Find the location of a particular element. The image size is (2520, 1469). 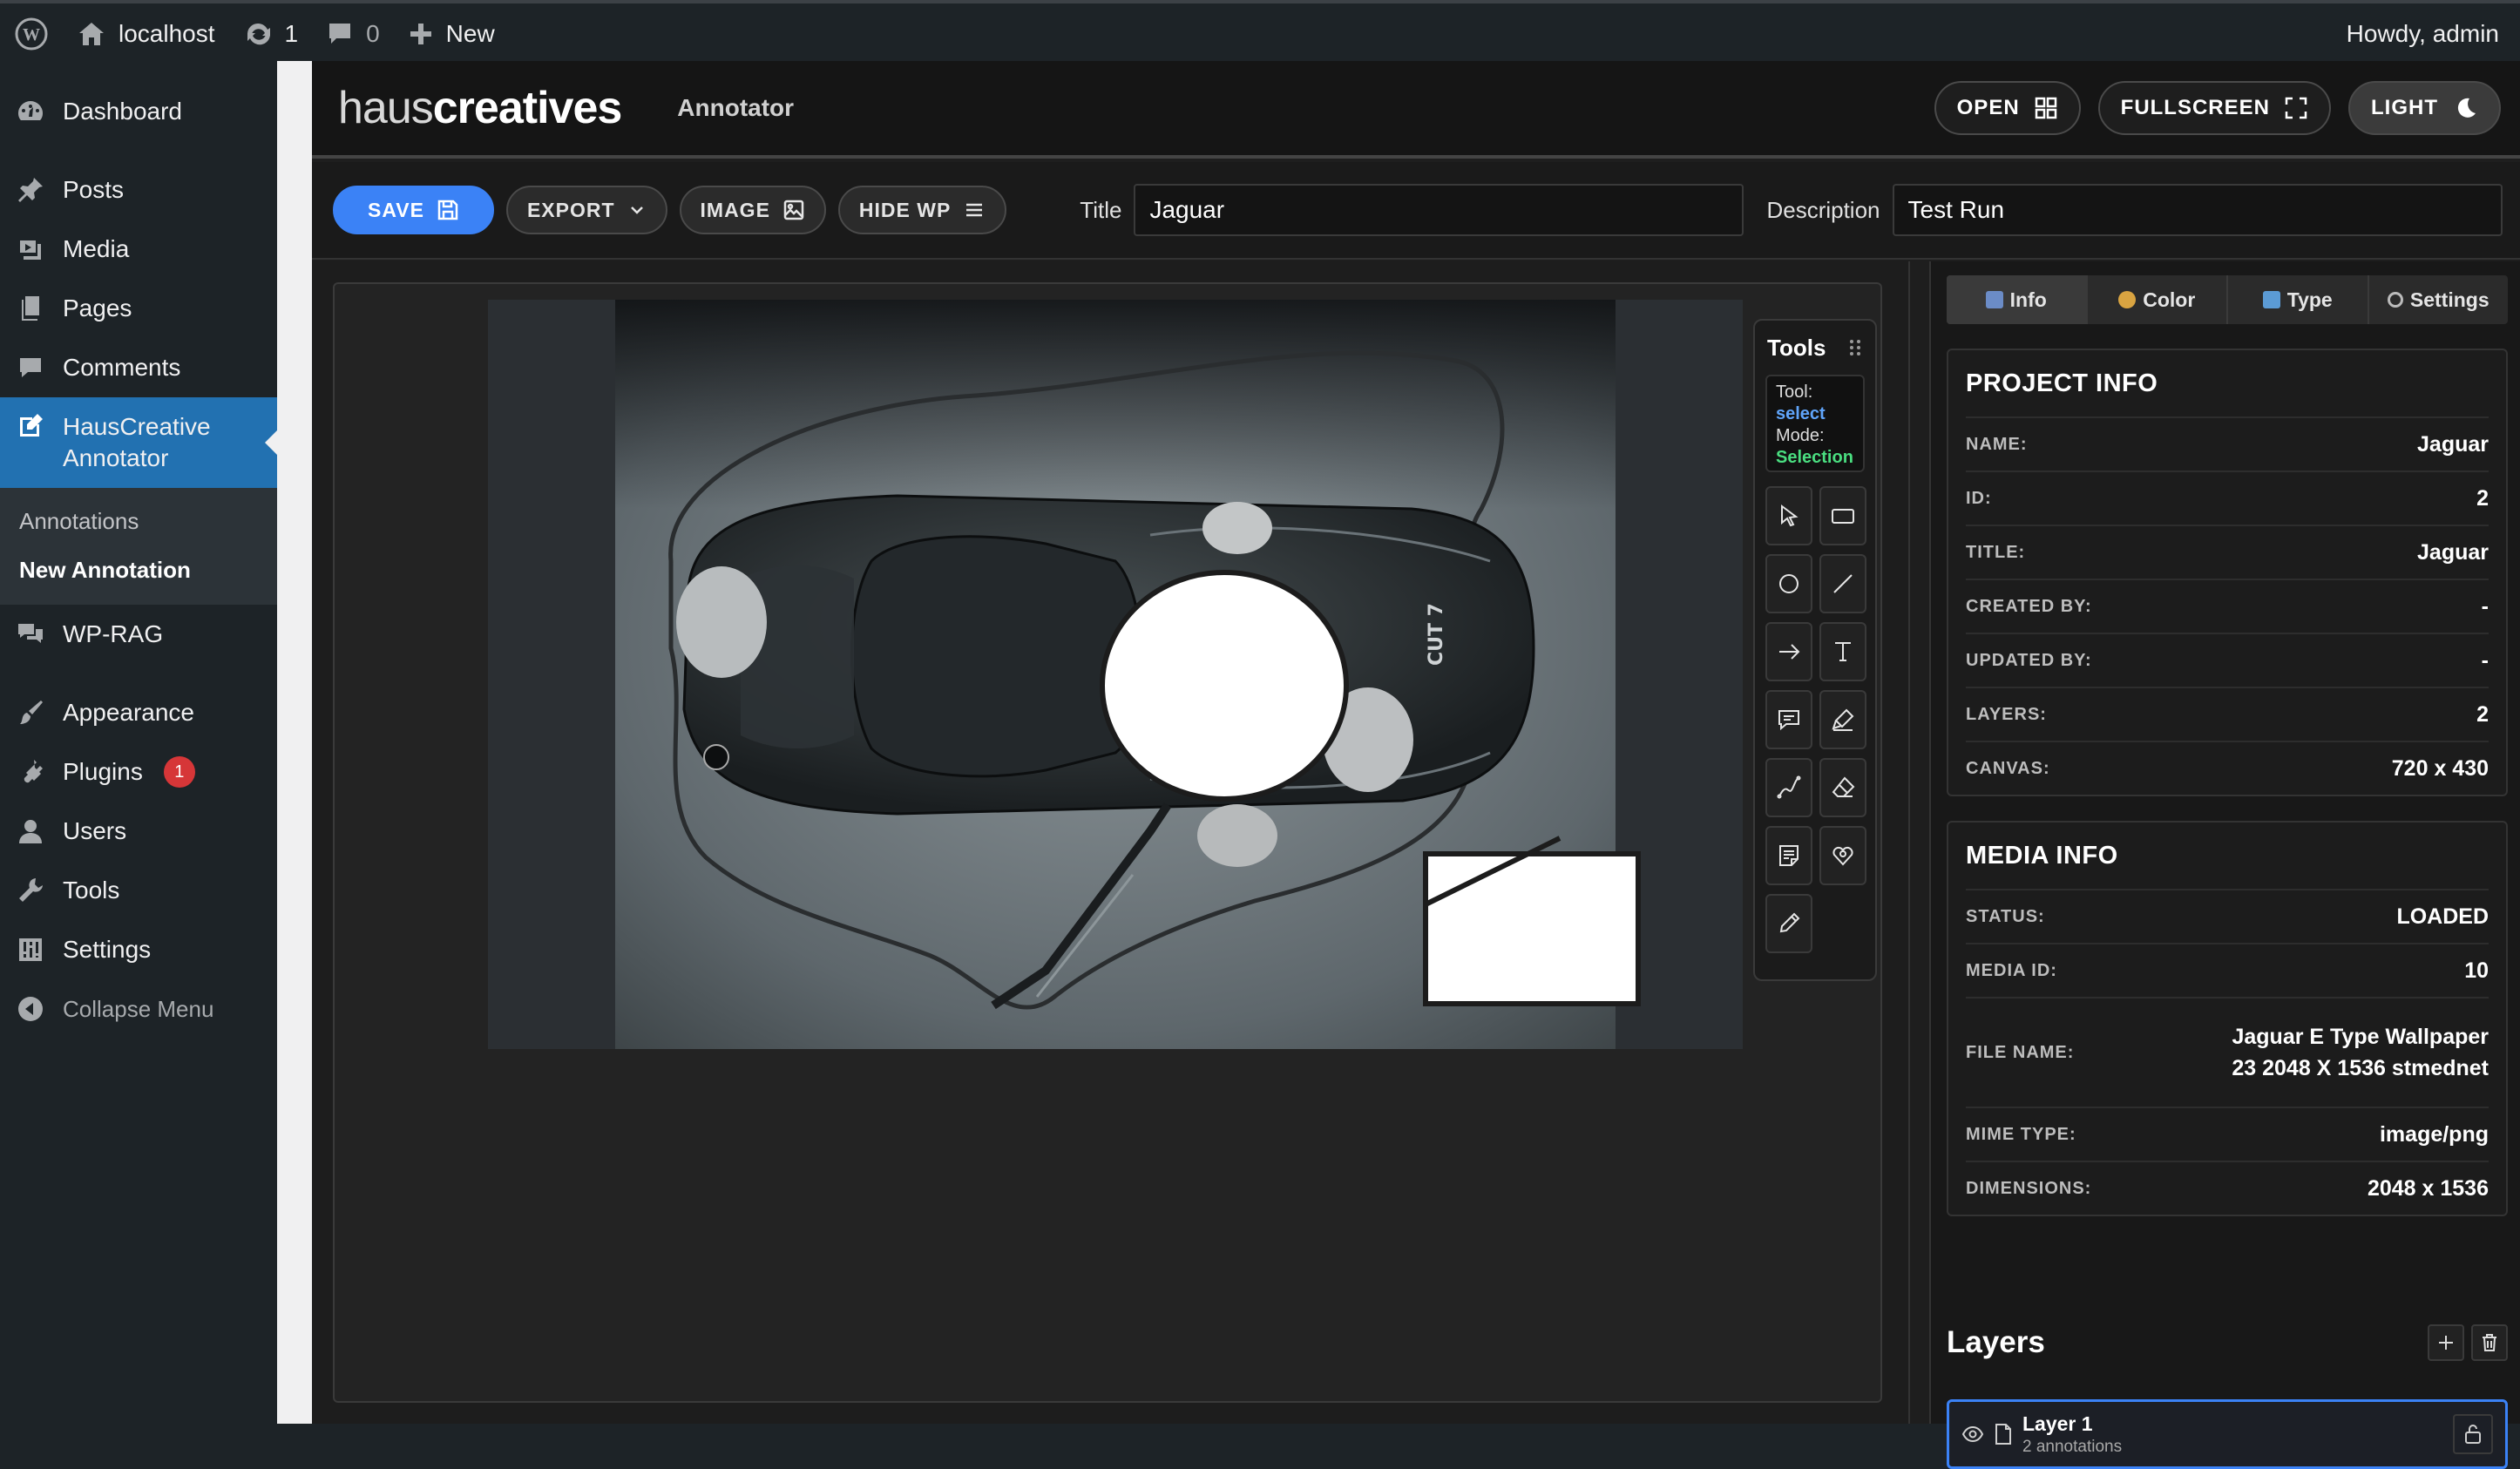

save-button: SAVE is located at coordinates (413, 210).